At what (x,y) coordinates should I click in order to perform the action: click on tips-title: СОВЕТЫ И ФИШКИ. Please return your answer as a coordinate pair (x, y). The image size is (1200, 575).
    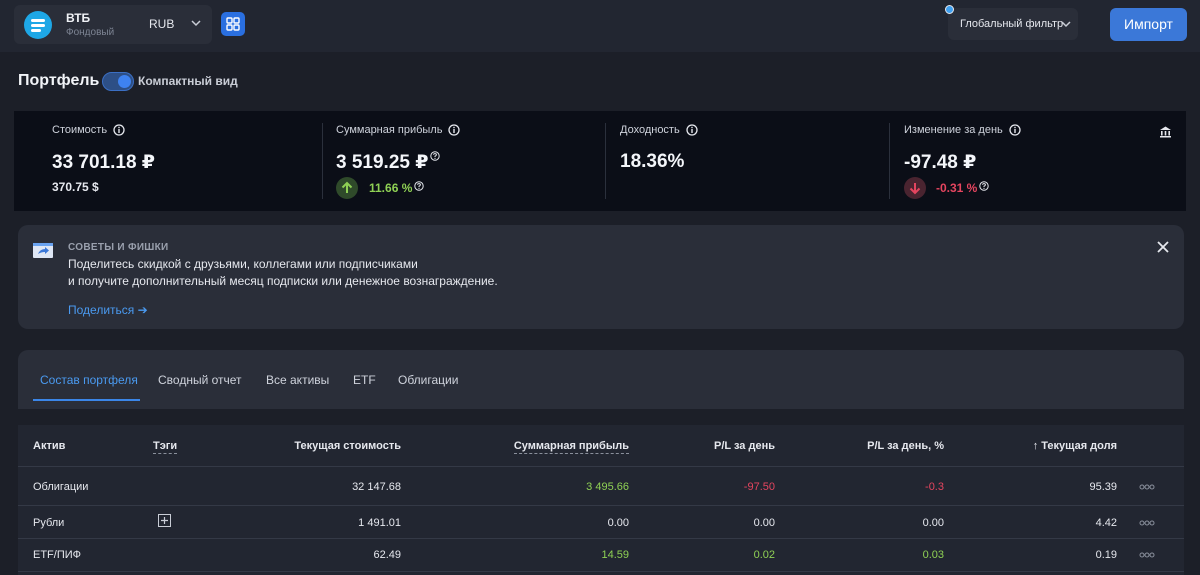
    Looking at the image, I should click on (118, 247).